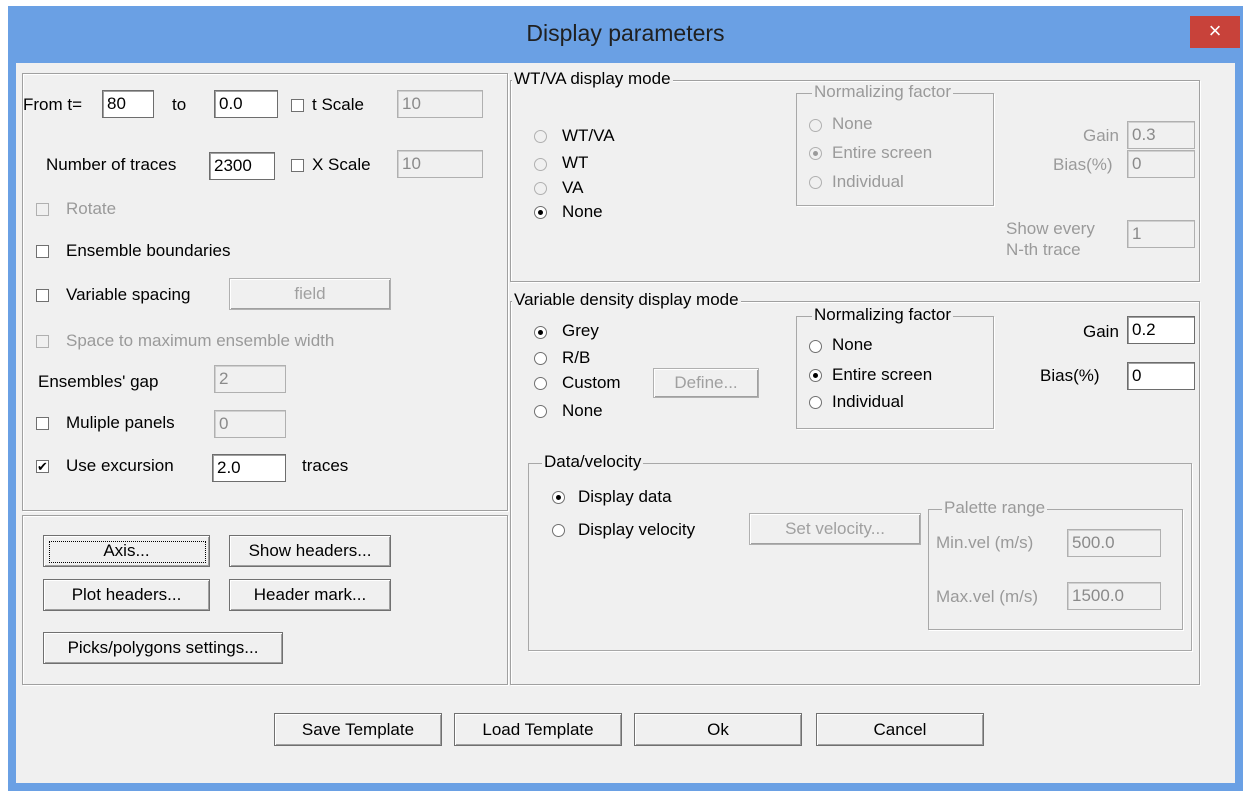 The image size is (1243, 791). What do you see at coordinates (1161, 135) in the screenshot?
I see `wtva-gain-input: 0.3` at bounding box center [1161, 135].